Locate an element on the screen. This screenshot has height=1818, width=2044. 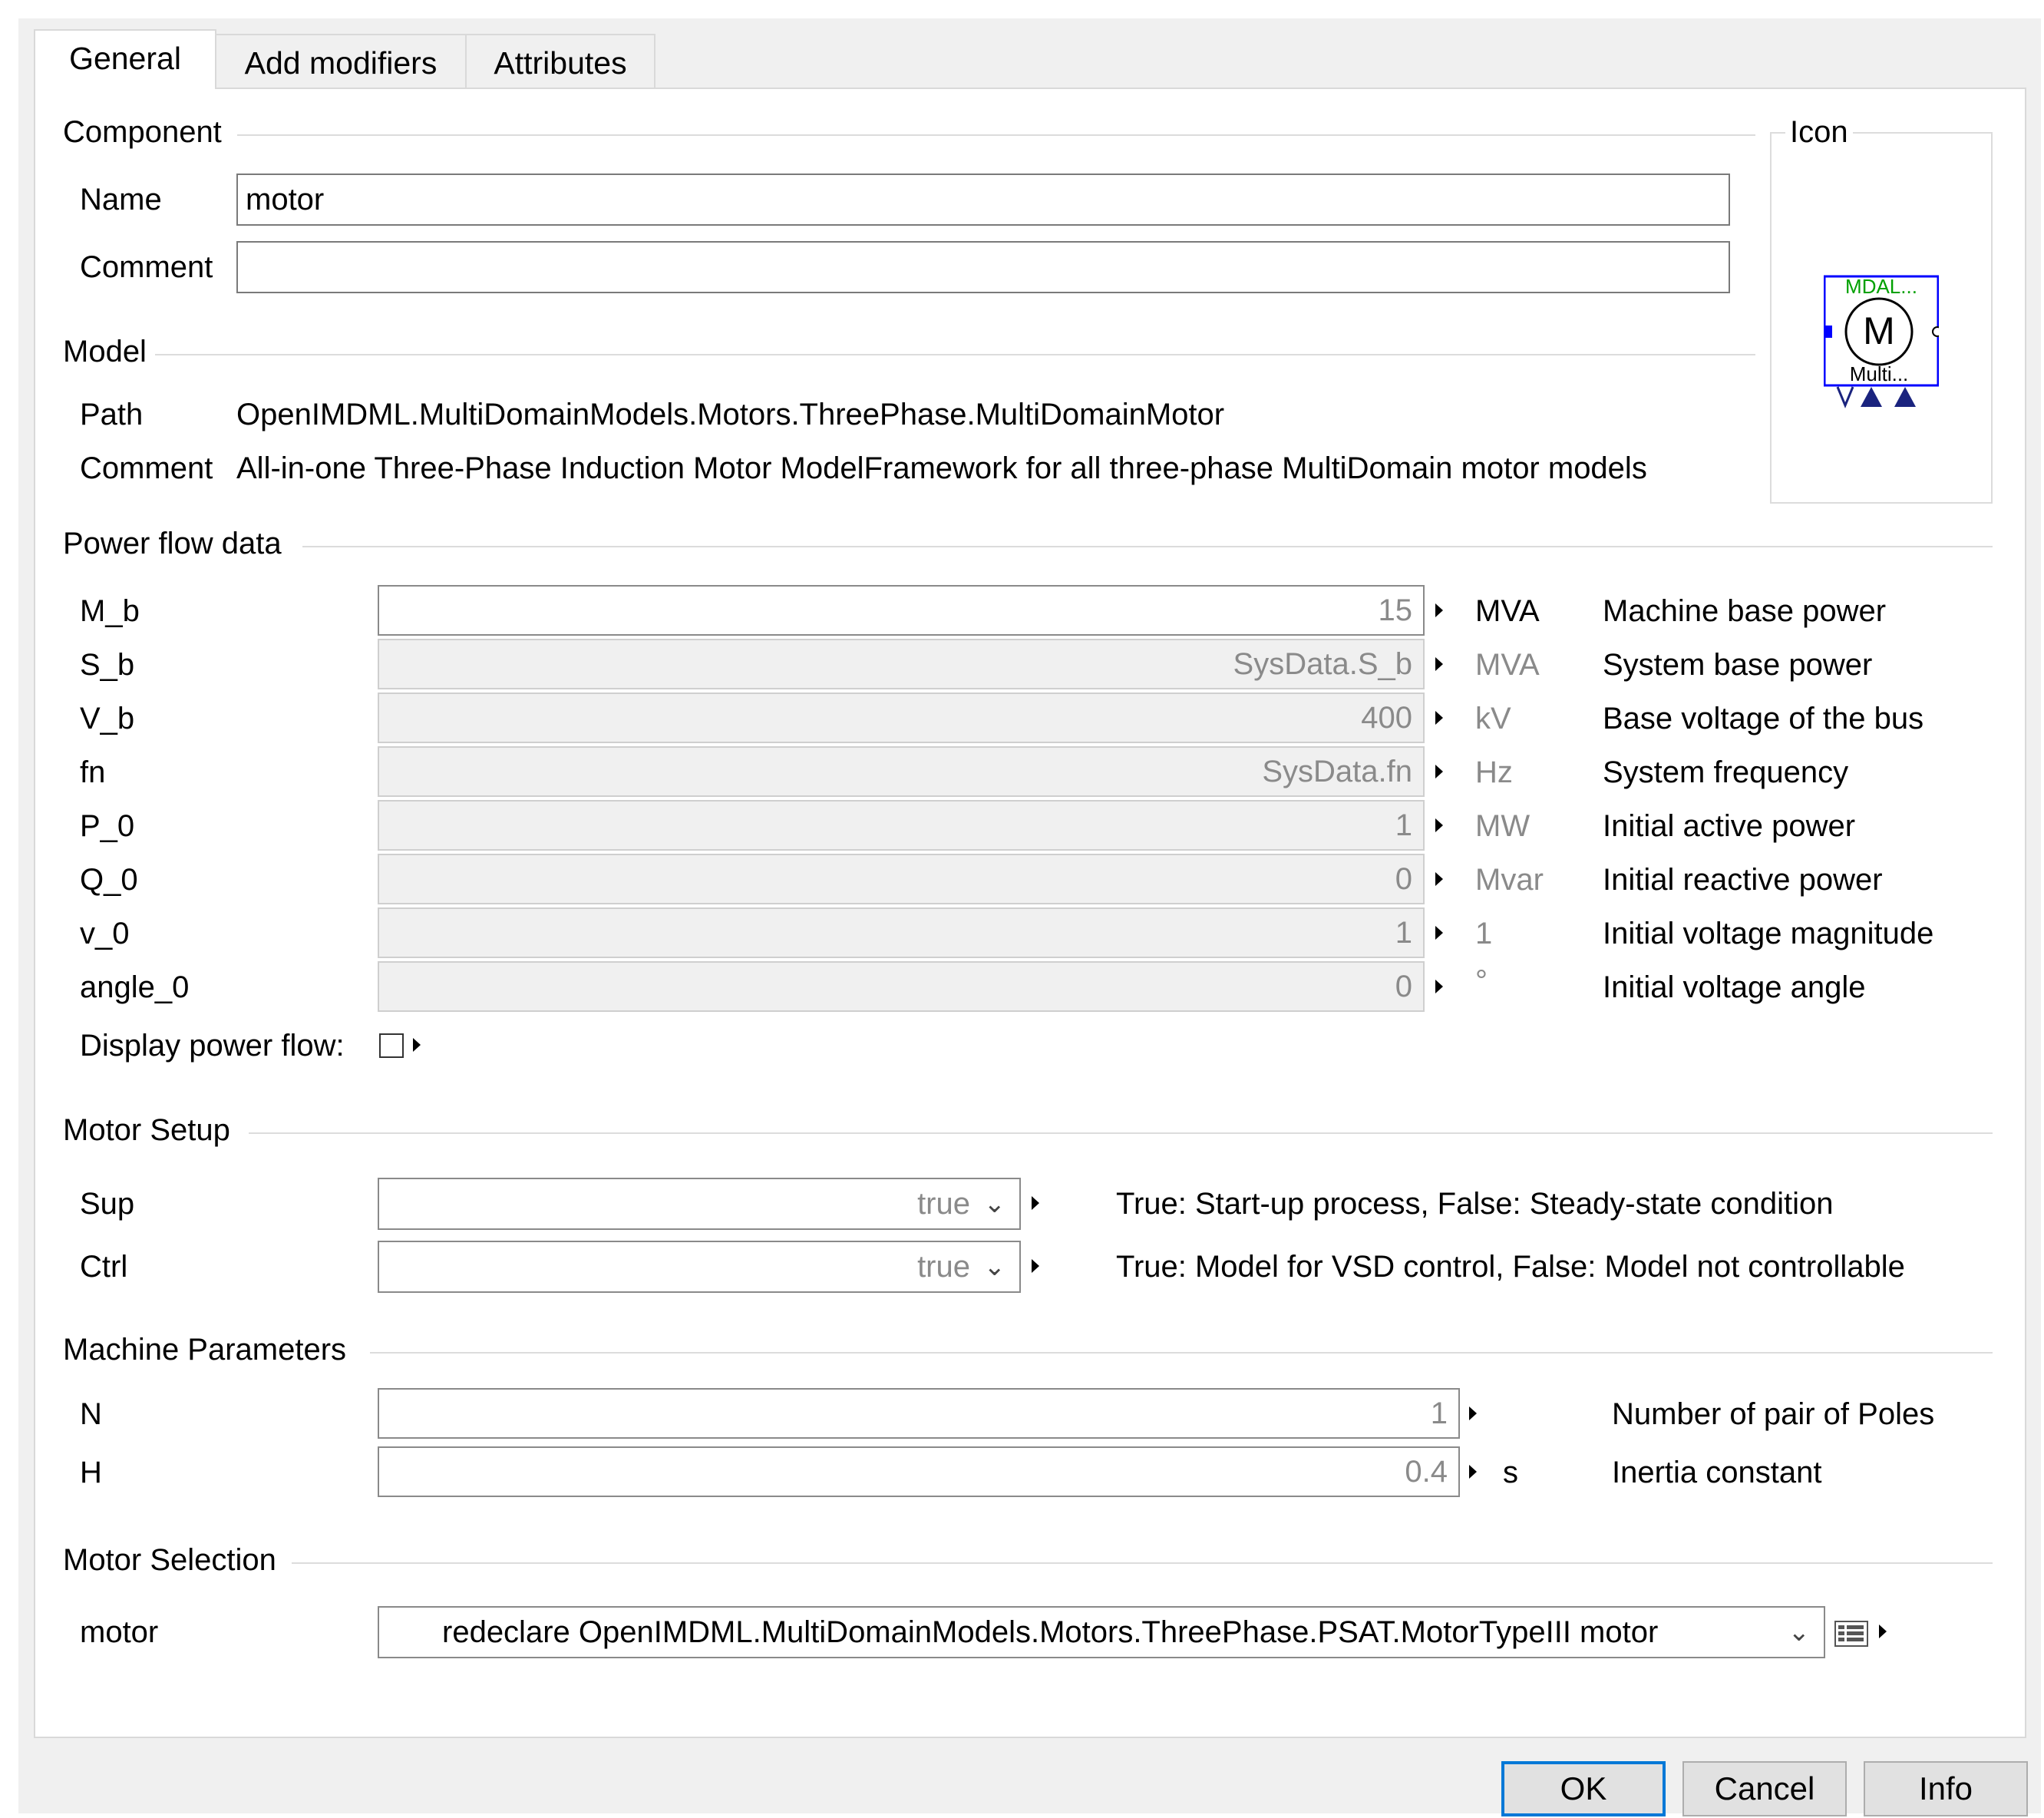
parameters-list-icon is located at coordinates (1851, 1637).